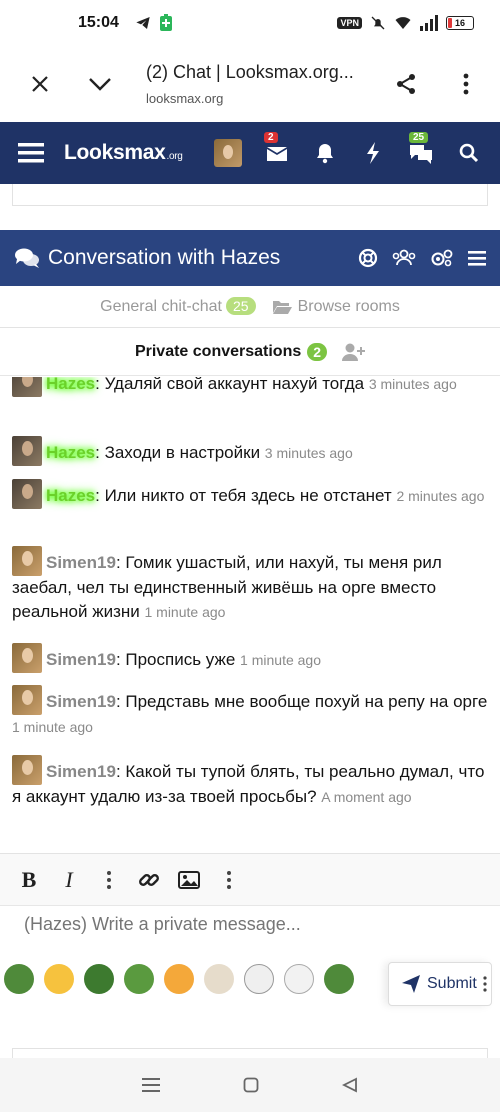 The image size is (500, 1112). Describe the element at coordinates (246, 495) in the screenshot. I see `message-text: : Или никто от тебя здесь не отстанет` at that location.